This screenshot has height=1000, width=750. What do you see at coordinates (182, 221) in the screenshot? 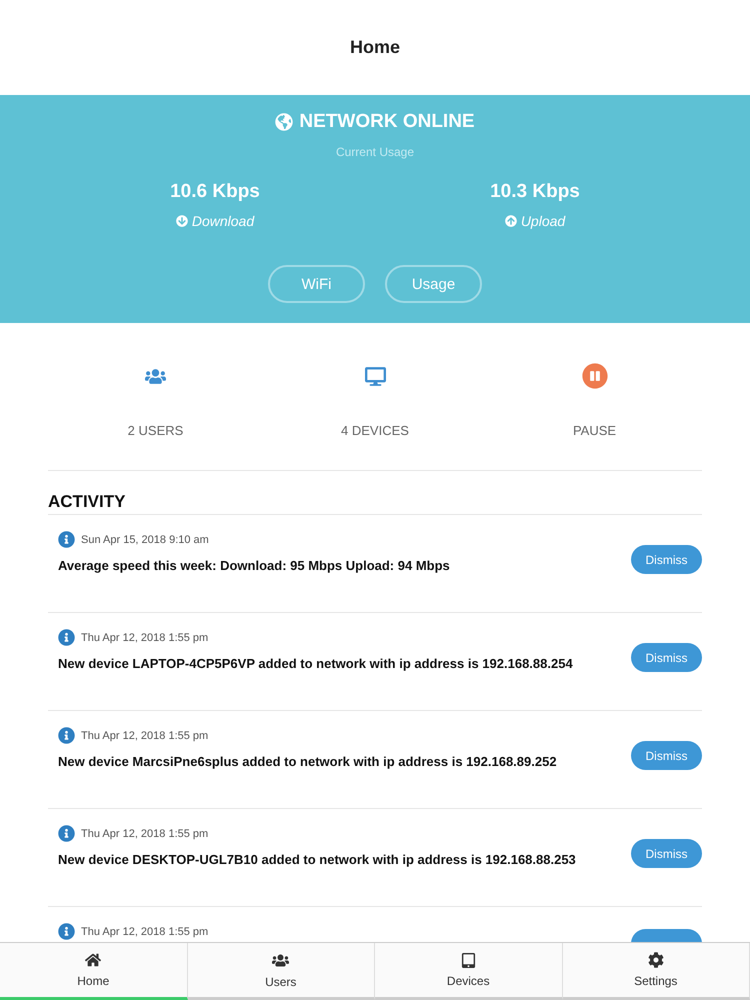
I see `download-icon` at bounding box center [182, 221].